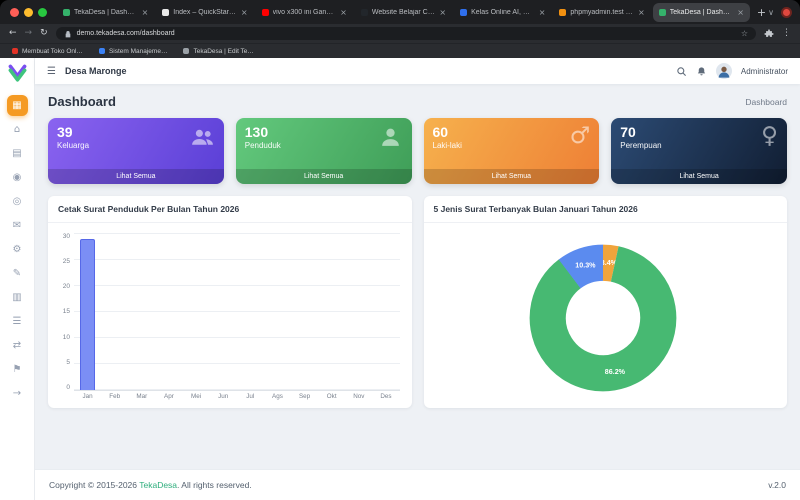 The image size is (800, 500). I want to click on browser-tab: Index – QuickStart Boot… ×, so click(204, 12).